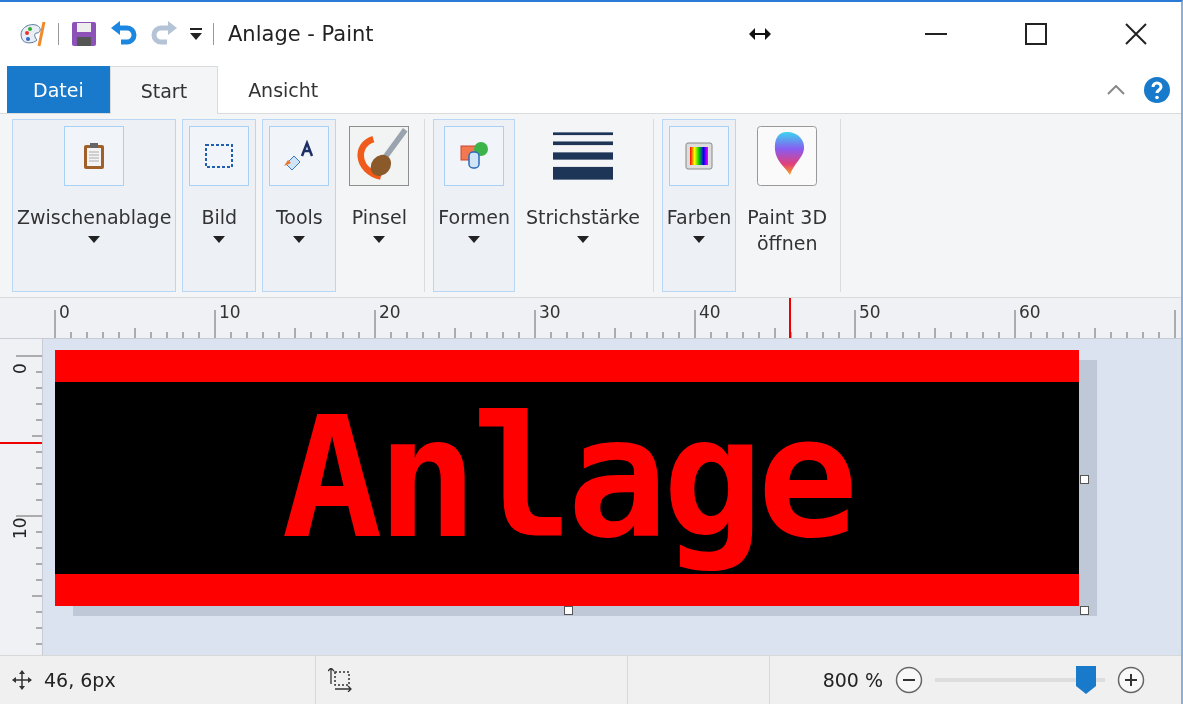 Image resolution: width=1183 pixels, height=706 pixels. What do you see at coordinates (84, 34) in the screenshot?
I see `save-icon` at bounding box center [84, 34].